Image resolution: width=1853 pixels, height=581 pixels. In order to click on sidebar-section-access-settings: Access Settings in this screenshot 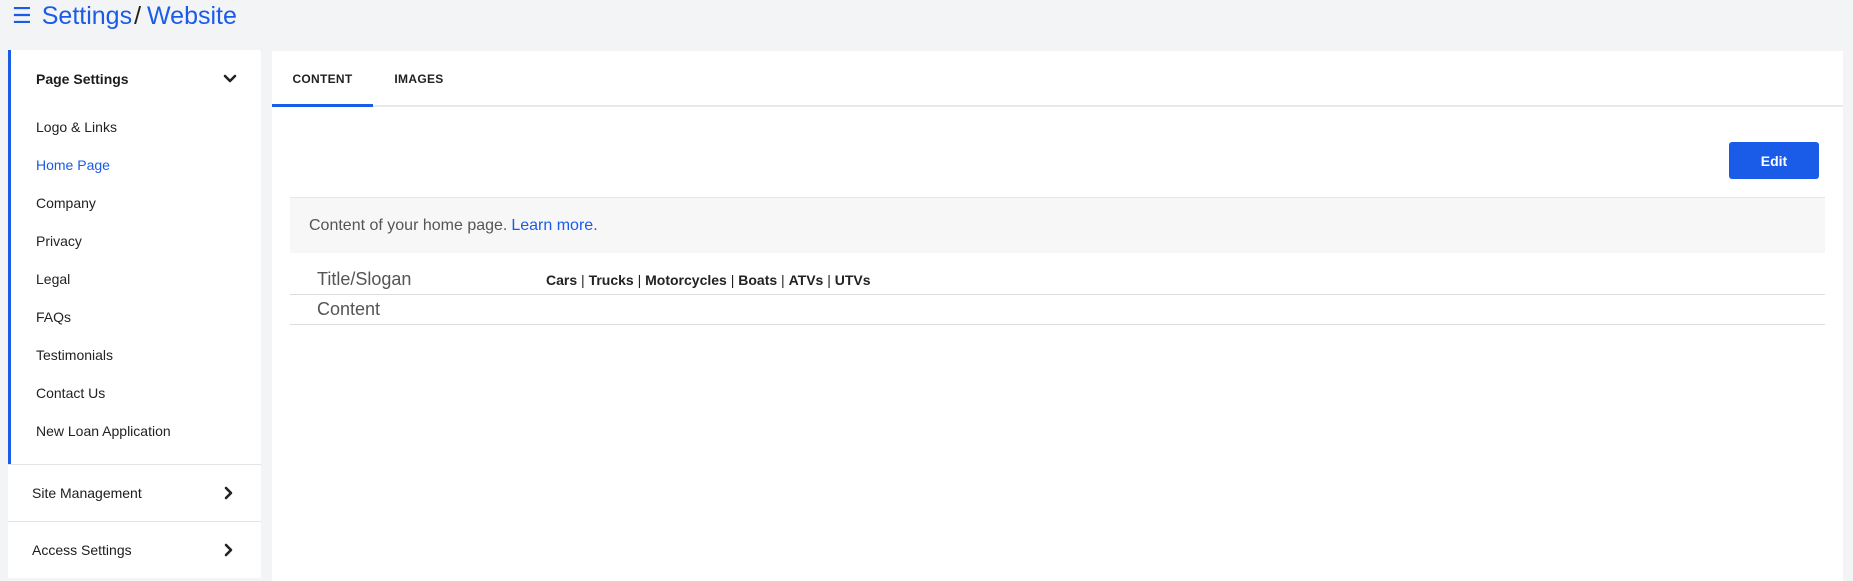, I will do `click(134, 549)`.